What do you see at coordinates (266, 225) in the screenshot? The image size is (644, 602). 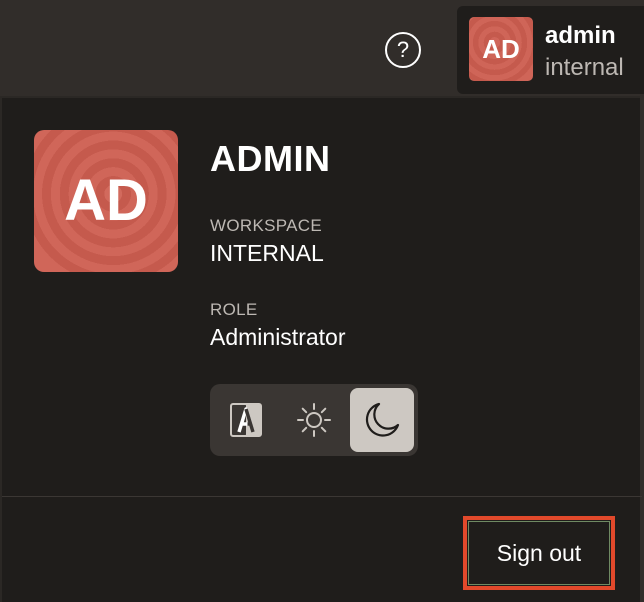 I see `workspace-label: WORKSPACE` at bounding box center [266, 225].